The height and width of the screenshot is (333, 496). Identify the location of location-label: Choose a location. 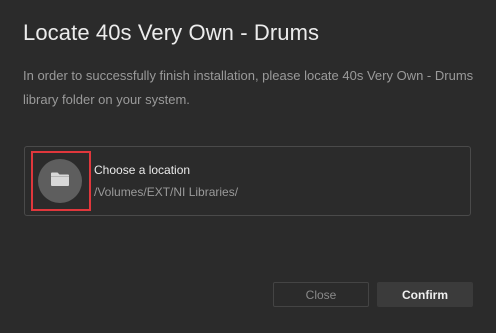
(142, 170).